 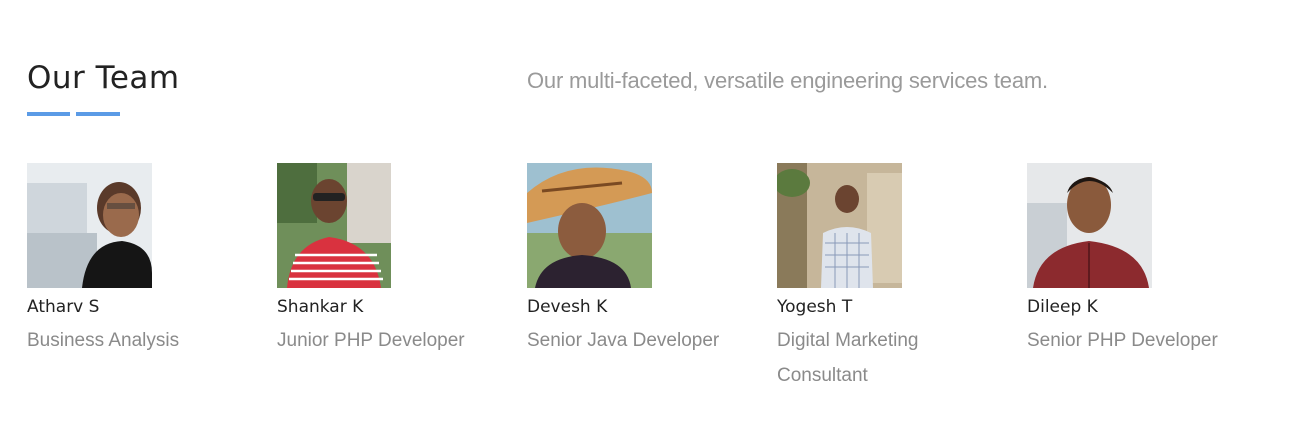 I want to click on team-member-card: Atharv S Business Analysis, so click(x=137, y=260).